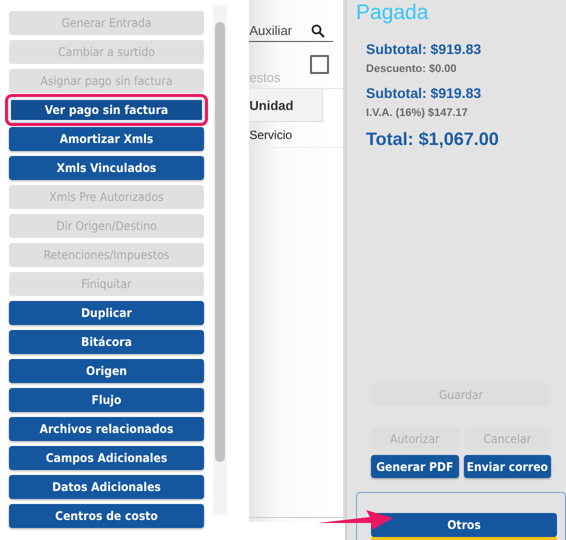  What do you see at coordinates (464, 525) in the screenshot?
I see `other-button: Otros` at bounding box center [464, 525].